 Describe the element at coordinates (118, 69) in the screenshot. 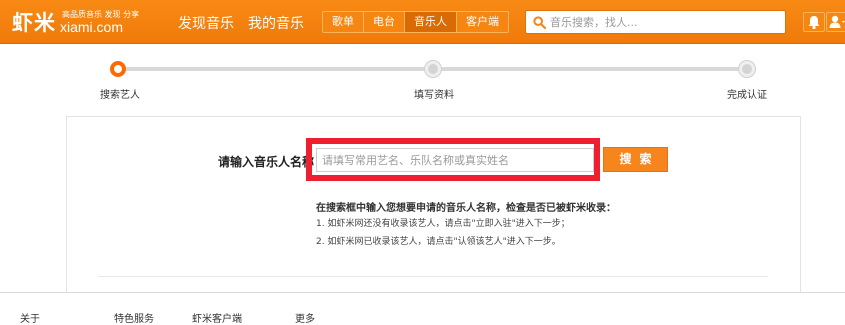

I see `step-1-dot` at that location.